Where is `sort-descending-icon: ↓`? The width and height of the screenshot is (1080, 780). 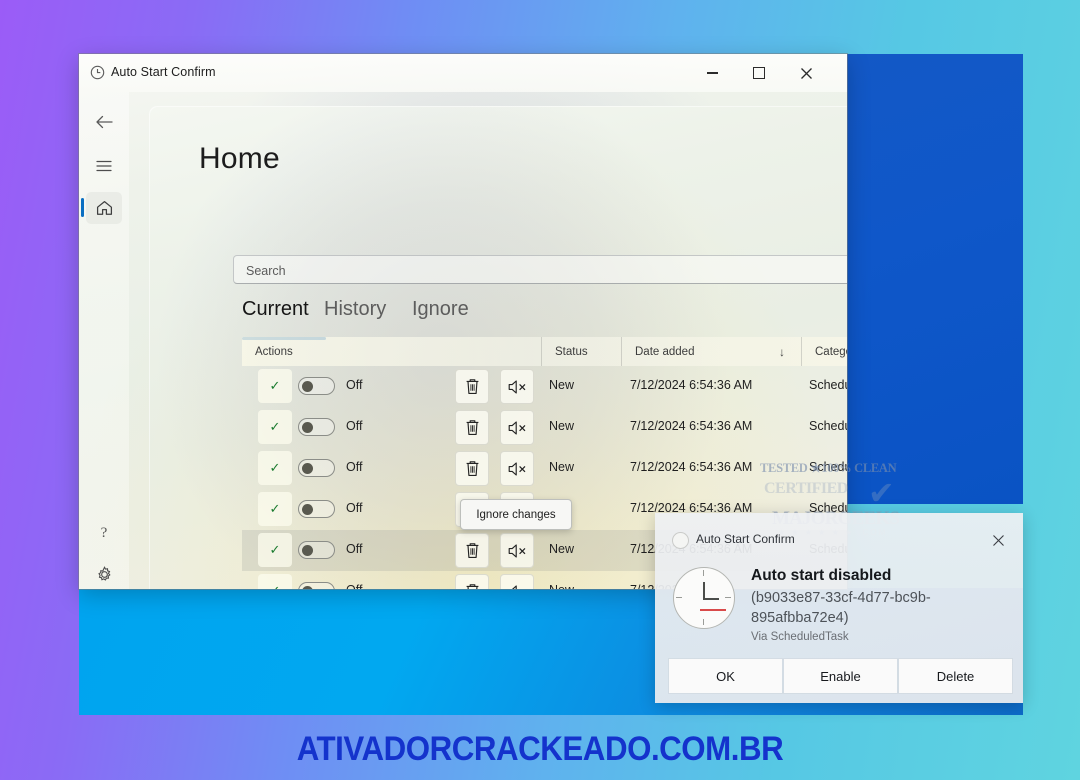 sort-descending-icon: ↓ is located at coordinates (782, 352).